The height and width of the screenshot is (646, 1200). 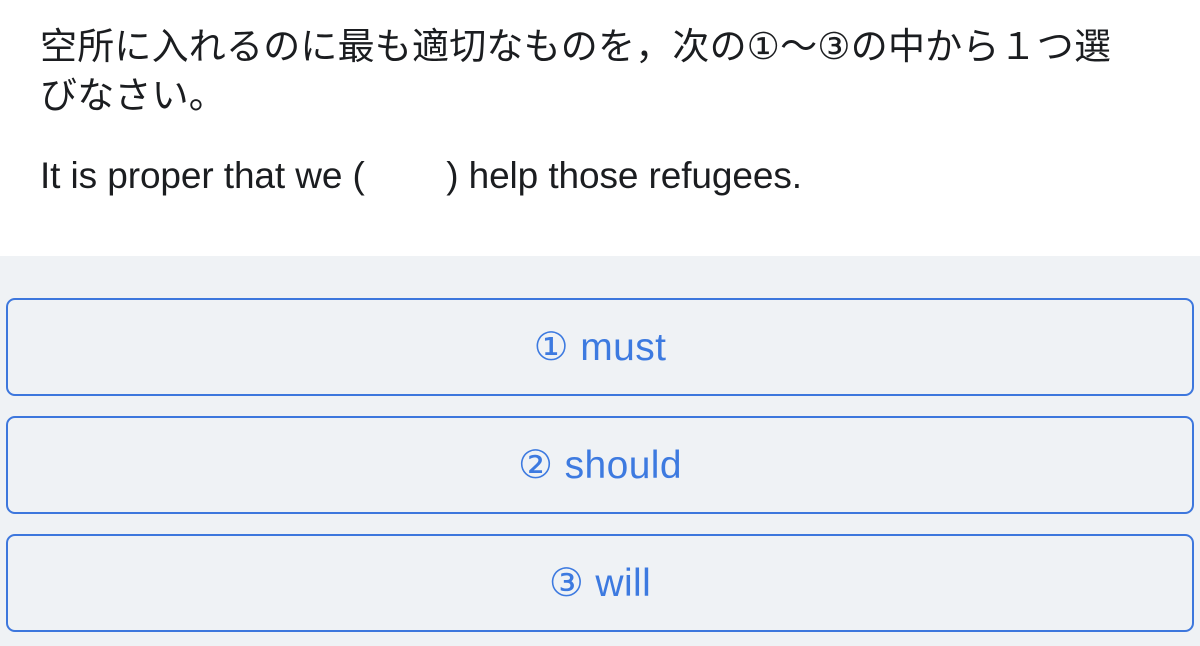 What do you see at coordinates (576, 71) in the screenshot?
I see `question-instruction: 空所に入れるのに最も適切なものを，次の①〜③の中から１つ選びなさい。` at bounding box center [576, 71].